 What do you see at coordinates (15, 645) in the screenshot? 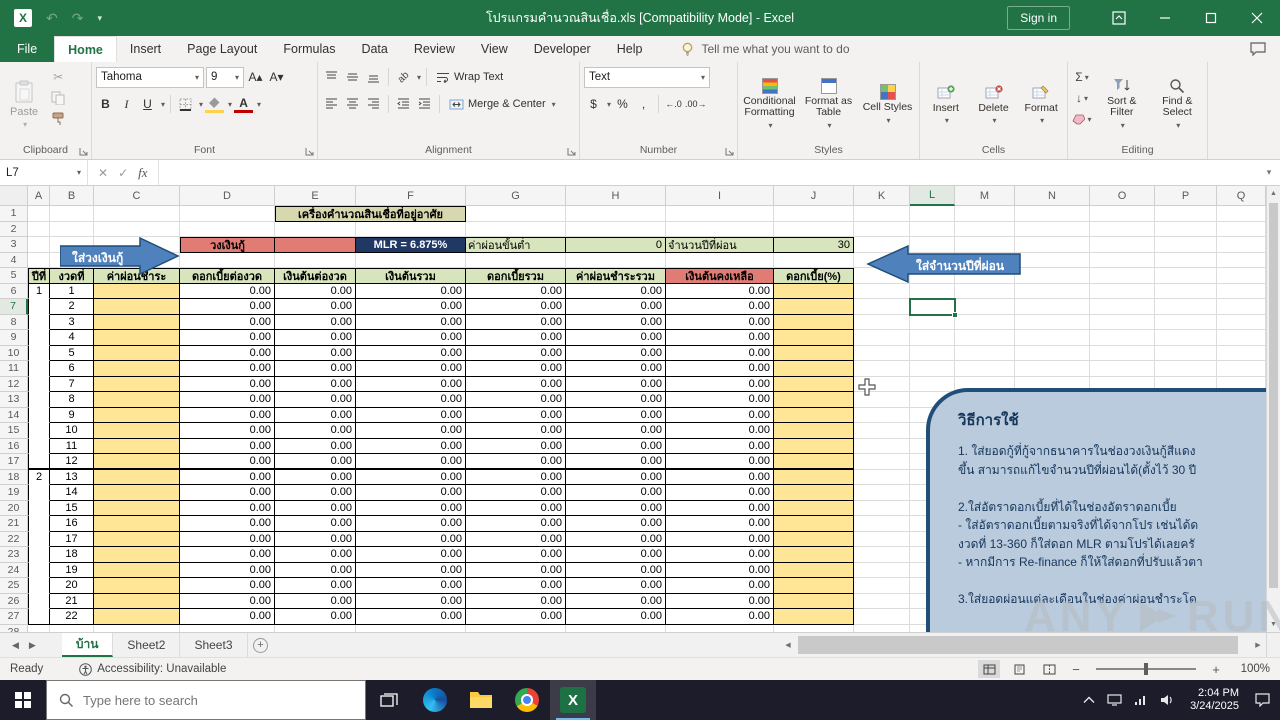
I see `sheet-nav-left-icon: ◀` at bounding box center [15, 645].